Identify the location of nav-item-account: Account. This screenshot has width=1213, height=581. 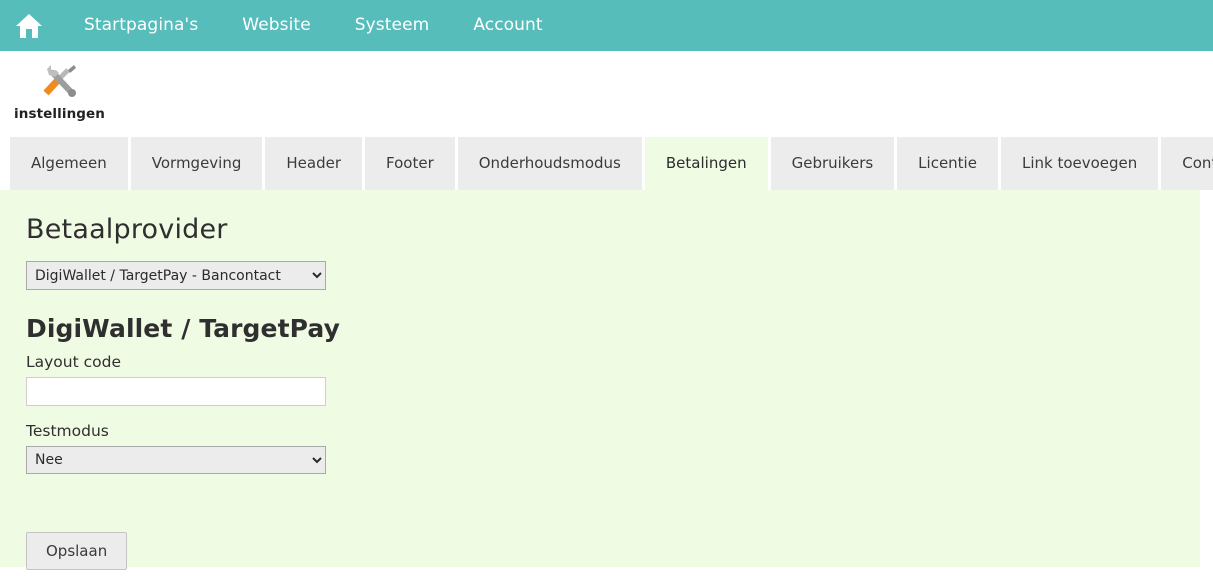
(507, 25).